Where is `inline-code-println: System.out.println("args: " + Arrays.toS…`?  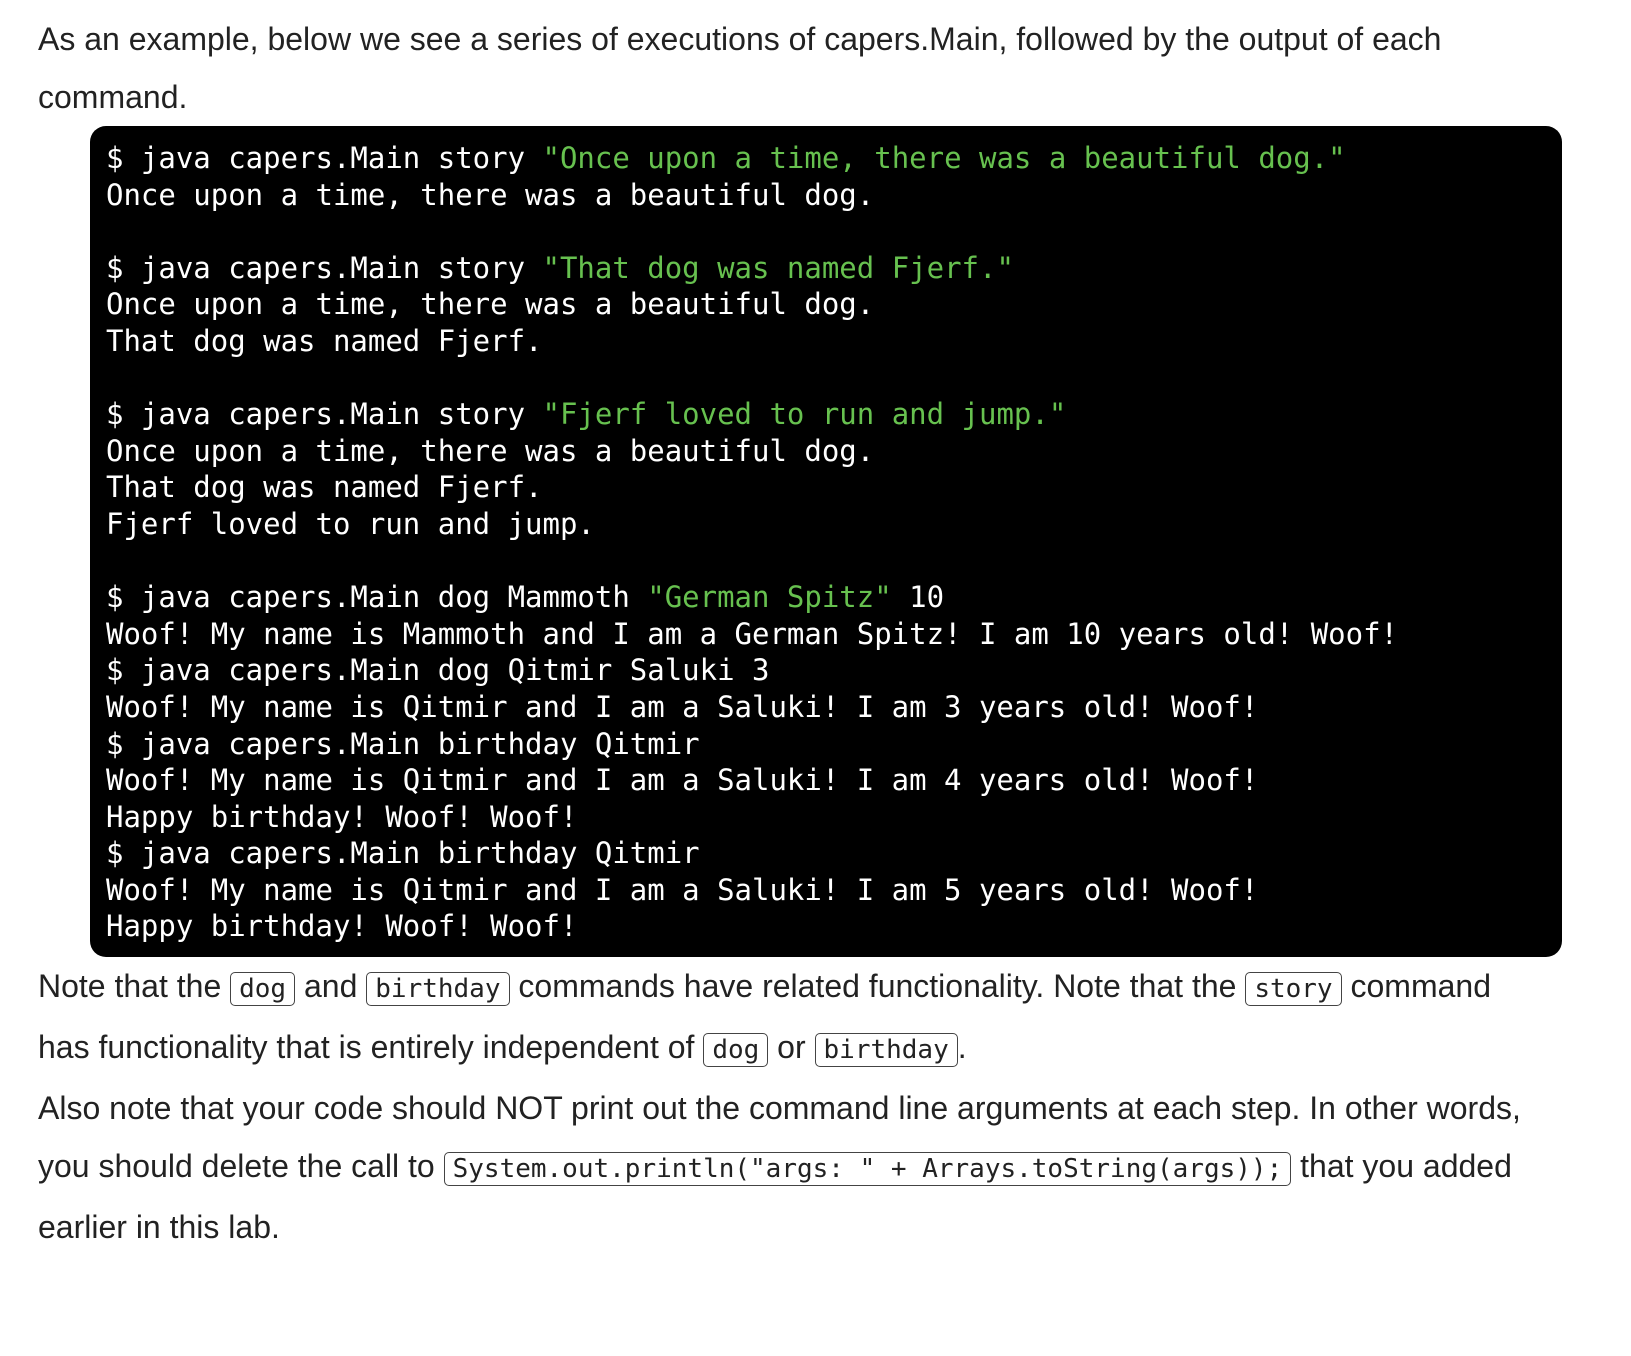
inline-code-println: System.out.println("args: " + Arrays.toS… is located at coordinates (867, 1169).